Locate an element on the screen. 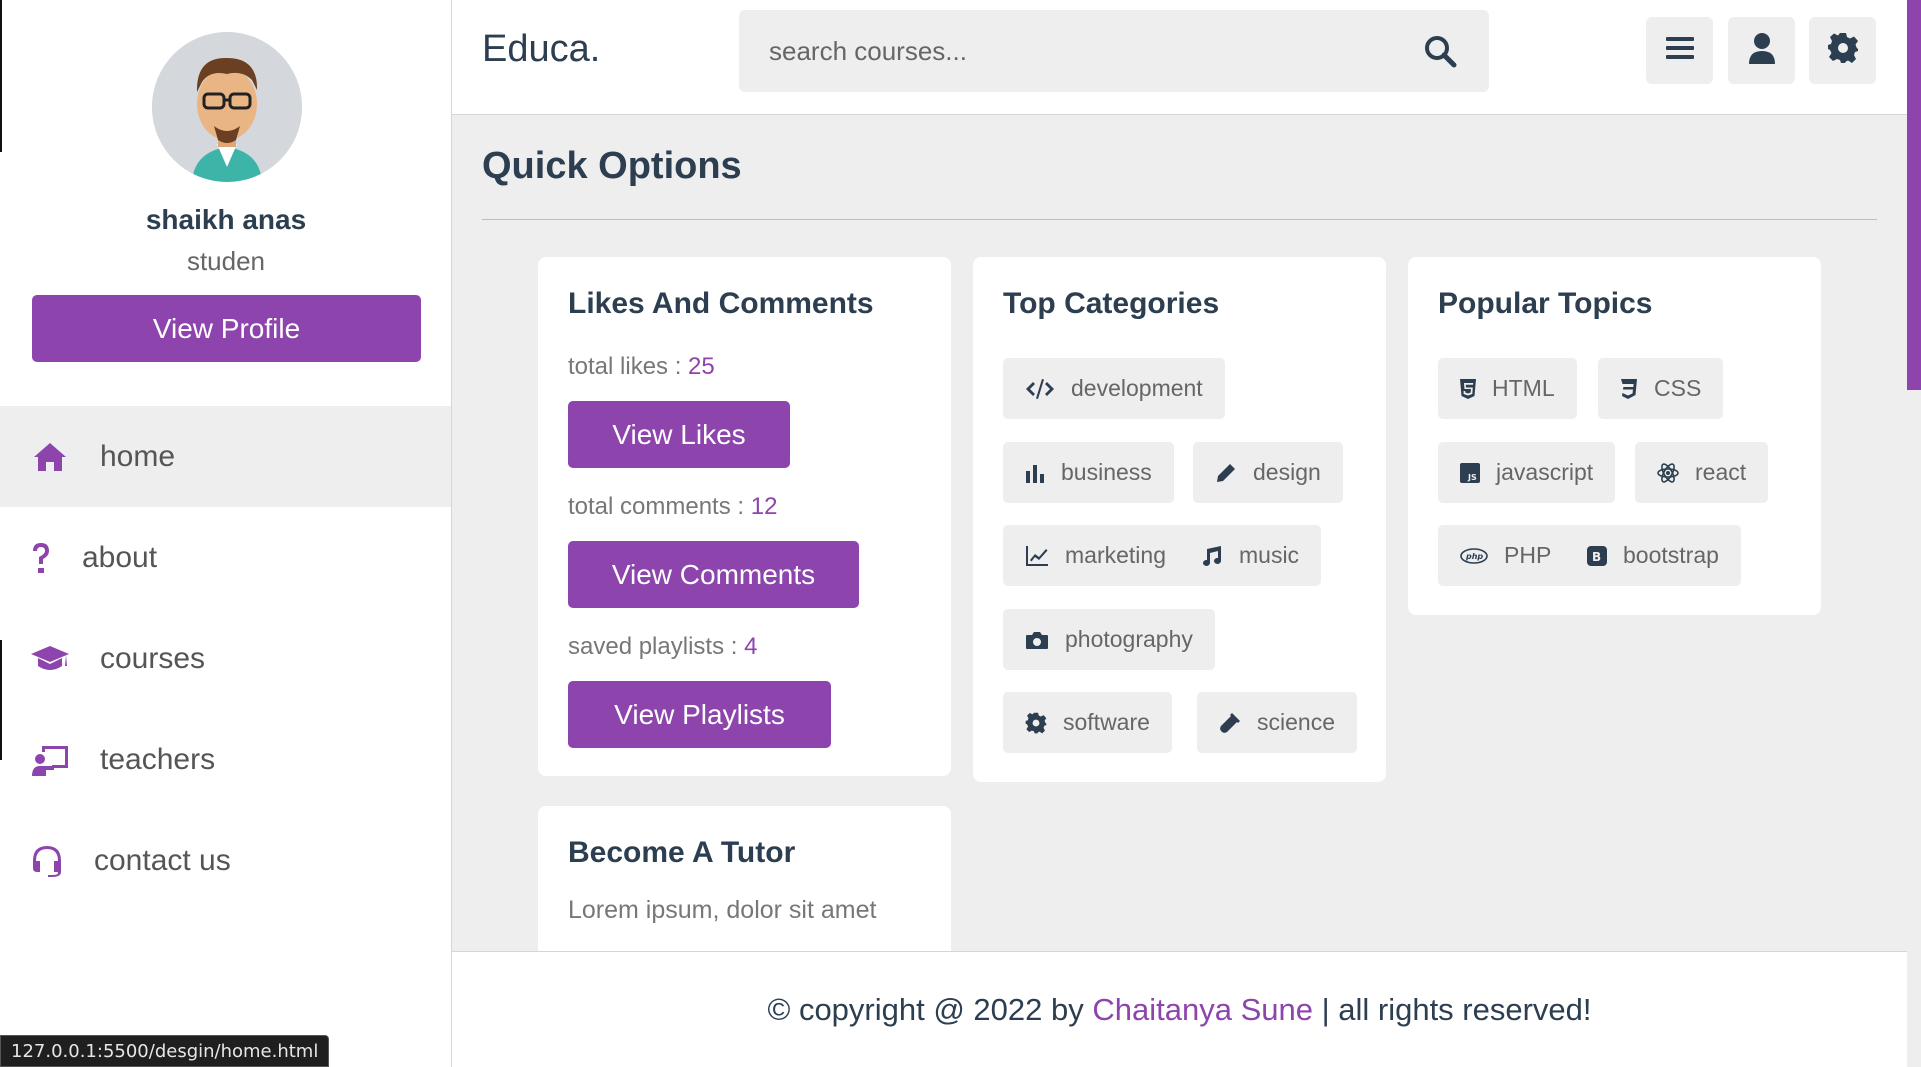  search-bar is located at coordinates (1114, 51).